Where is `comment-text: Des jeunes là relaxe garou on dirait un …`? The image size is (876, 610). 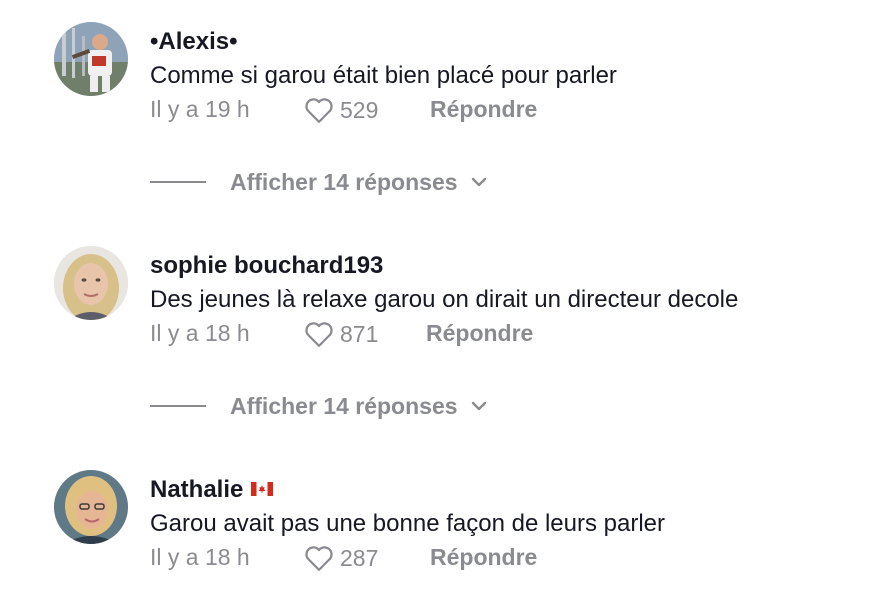 comment-text: Des jeunes là relaxe garou on dirait un … is located at coordinates (444, 299).